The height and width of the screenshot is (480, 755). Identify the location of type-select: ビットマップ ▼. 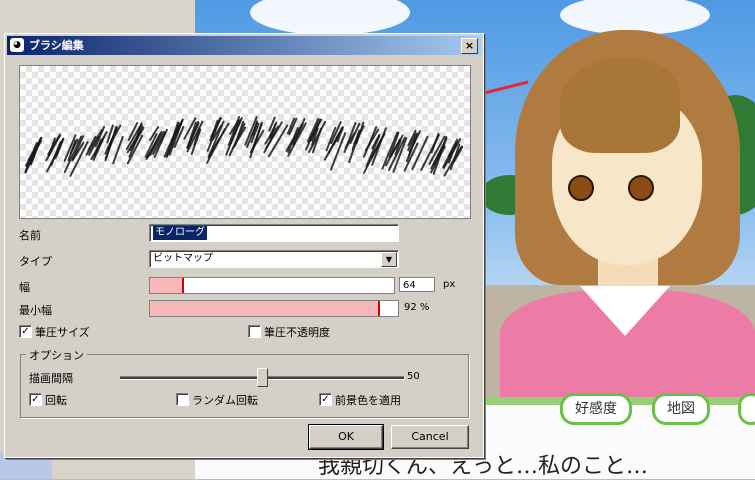
(274, 259).